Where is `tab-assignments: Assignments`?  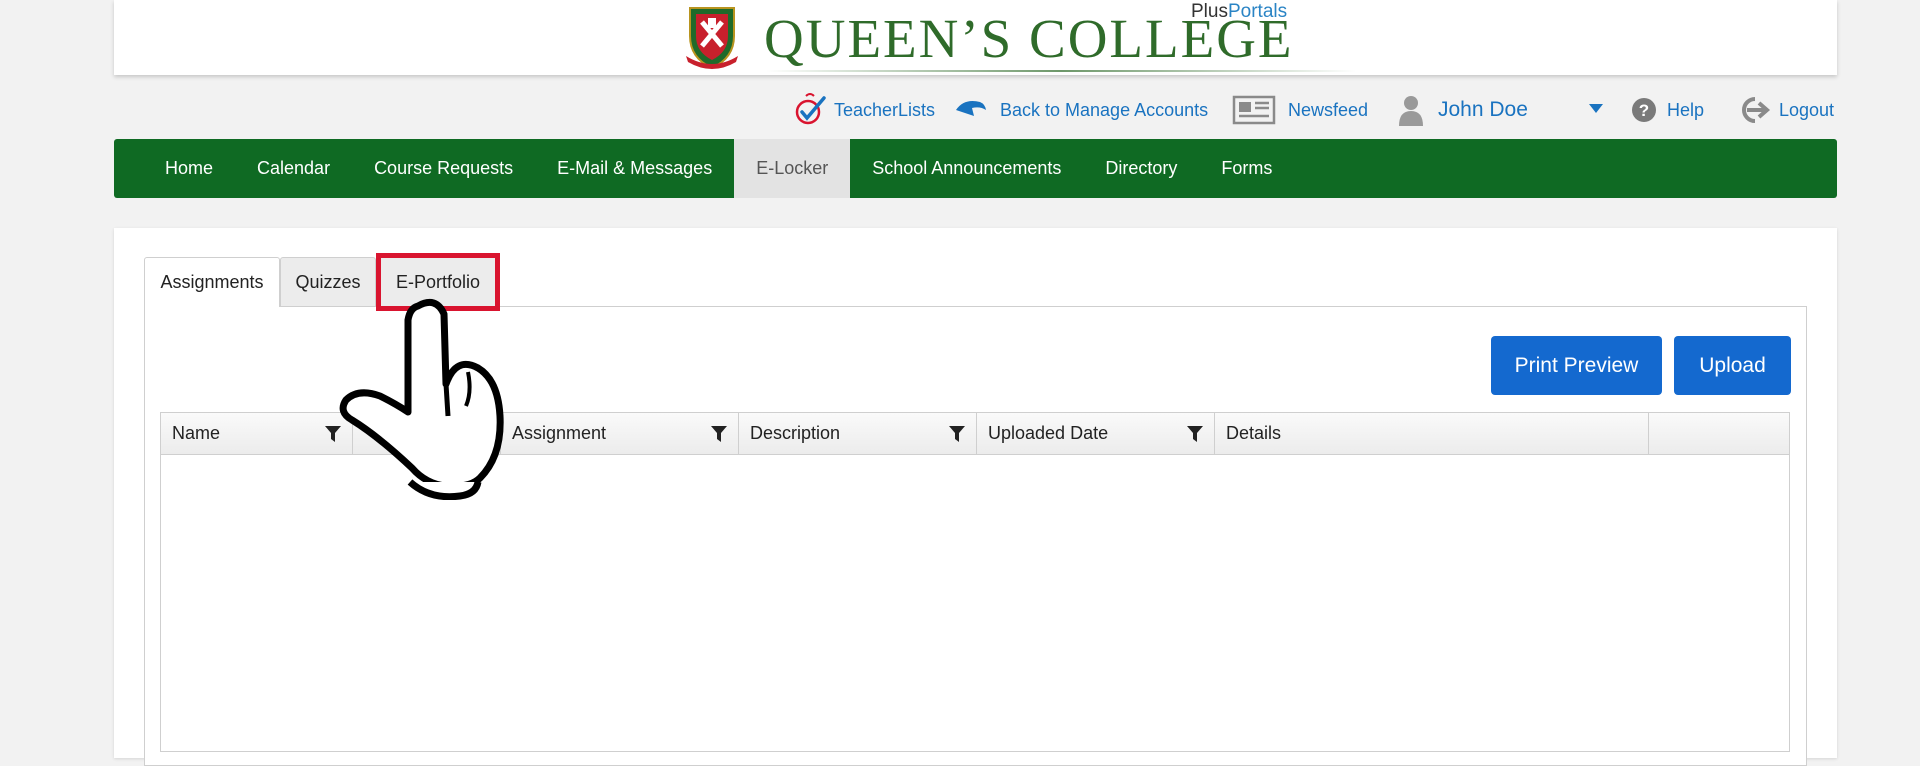 tab-assignments: Assignments is located at coordinates (212, 282).